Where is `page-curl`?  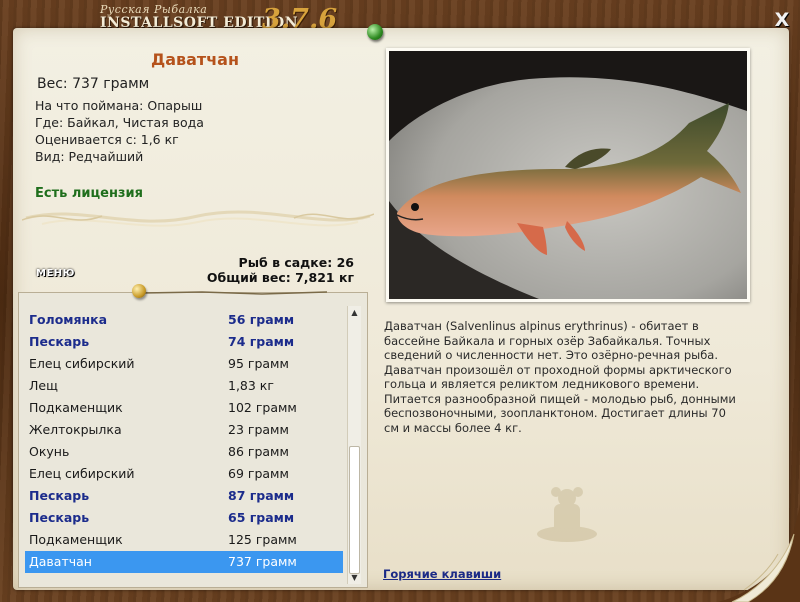
page-curl is located at coordinates (759, 553).